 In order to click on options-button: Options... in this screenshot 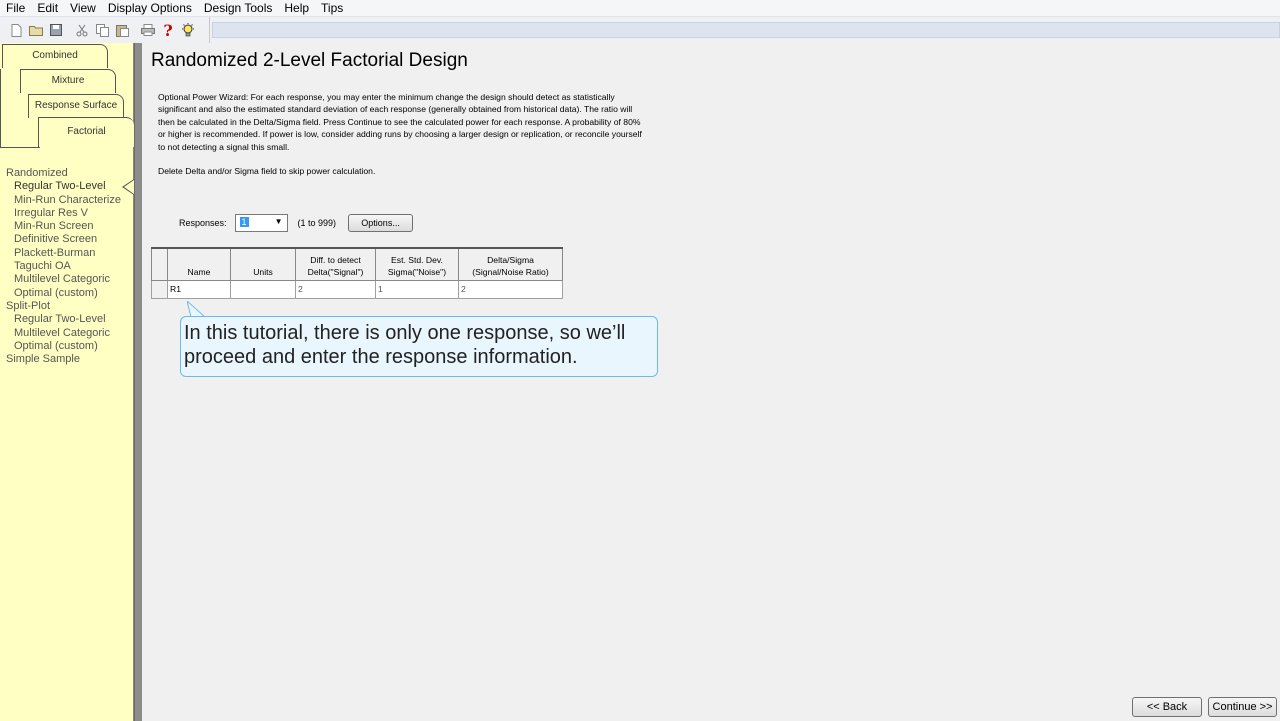, I will do `click(381, 223)`.